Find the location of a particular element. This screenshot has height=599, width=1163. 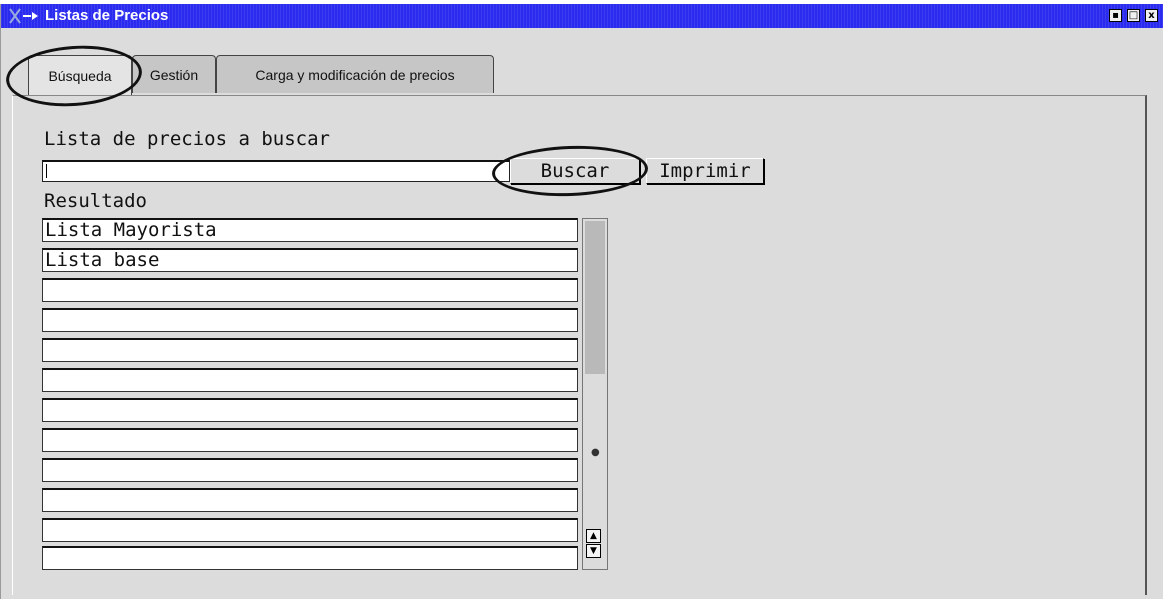

maximize-button: □ is located at coordinates (1133, 15).